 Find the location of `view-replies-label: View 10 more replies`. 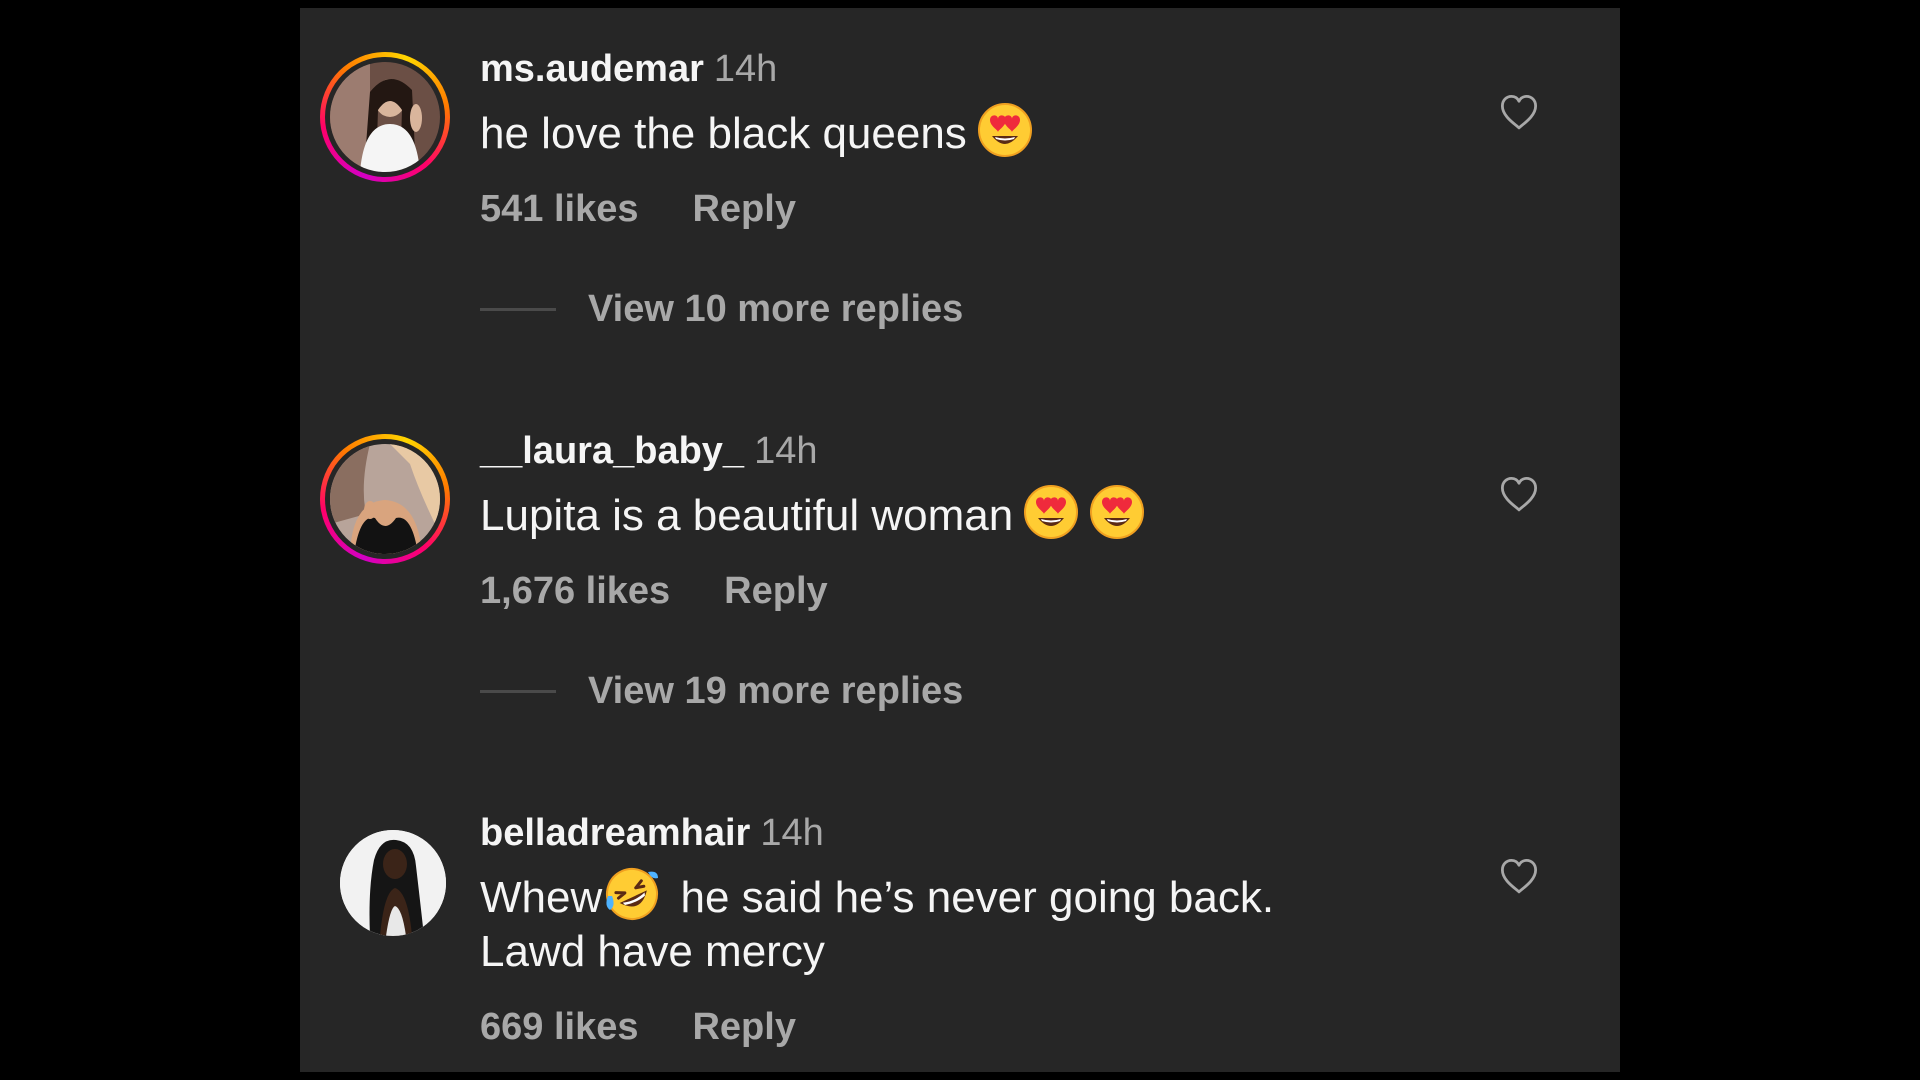

view-replies-label: View 10 more replies is located at coordinates (776, 309).